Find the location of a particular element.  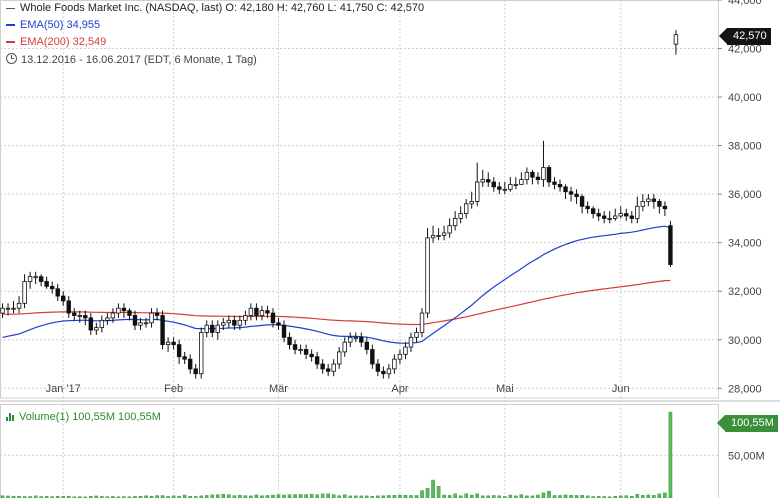

ema50-legend: EMA(50) 34,955 is located at coordinates (53, 25).